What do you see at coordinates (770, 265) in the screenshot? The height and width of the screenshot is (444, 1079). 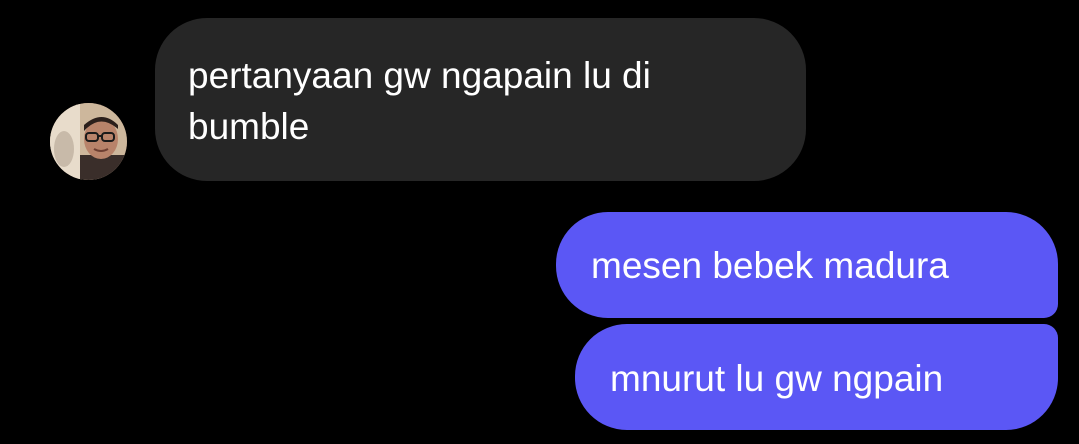 I see `outgoing-message-text: mesen bebek madura` at bounding box center [770, 265].